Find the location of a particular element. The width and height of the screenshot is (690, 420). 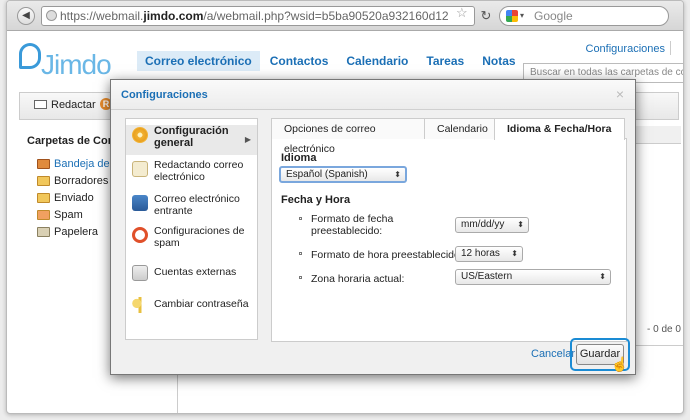

globe-icon is located at coordinates (51, 15).